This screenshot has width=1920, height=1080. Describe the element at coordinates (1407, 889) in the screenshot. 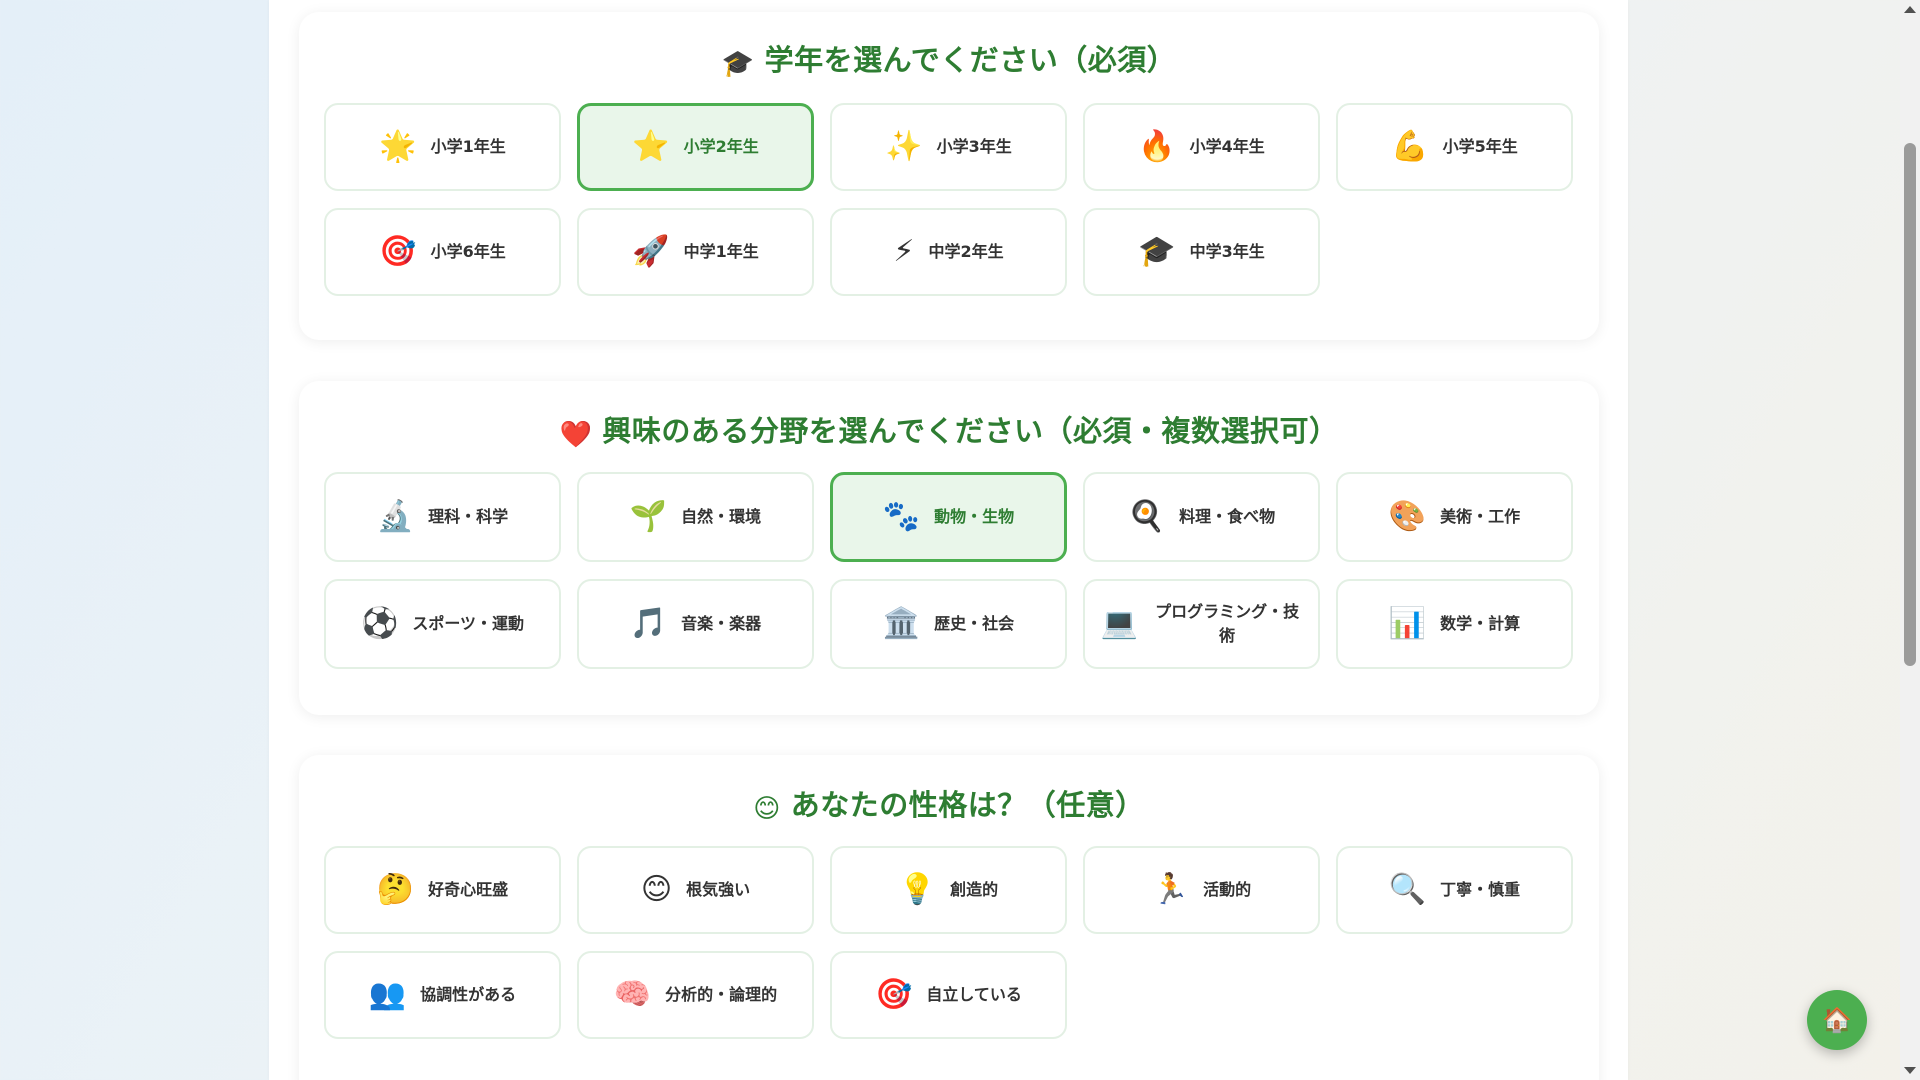

I see `personality-option-icon: 🔍` at that location.